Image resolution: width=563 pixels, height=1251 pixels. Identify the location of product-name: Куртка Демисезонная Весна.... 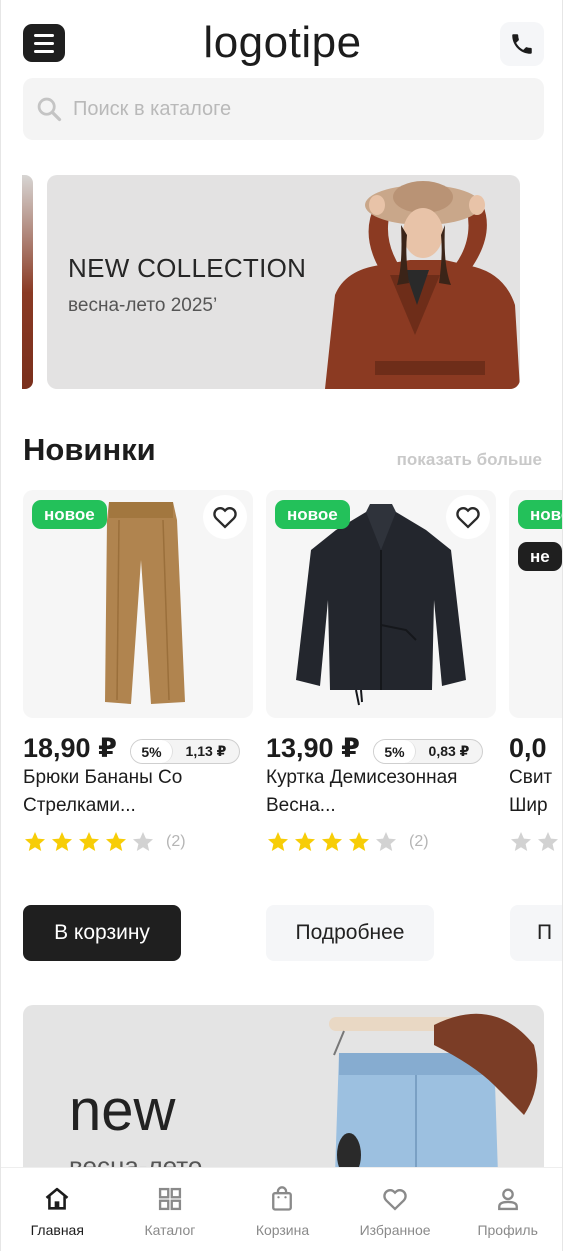
(381, 792).